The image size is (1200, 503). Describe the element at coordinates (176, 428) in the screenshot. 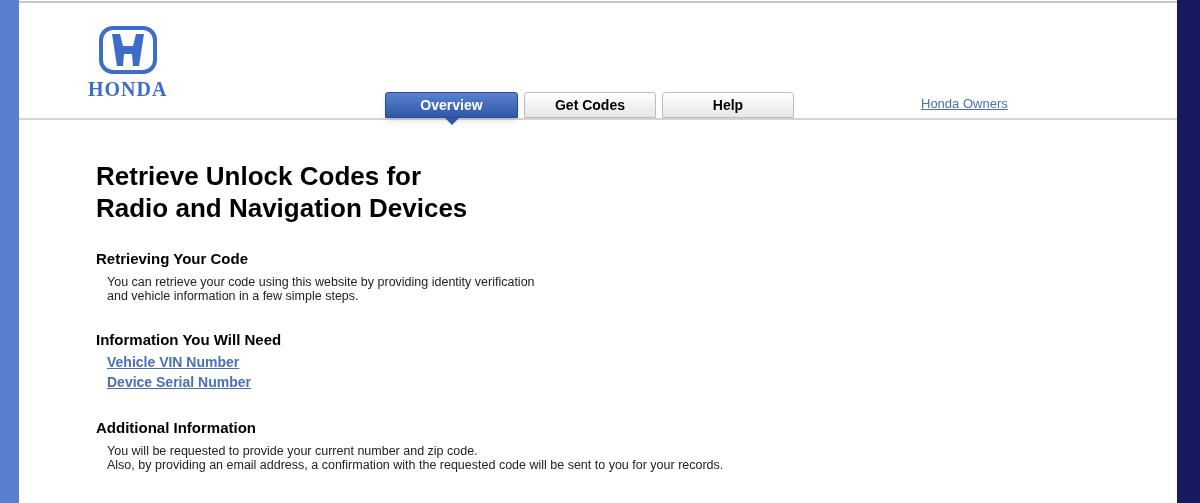

I see `section-heading: Additional Information` at that location.